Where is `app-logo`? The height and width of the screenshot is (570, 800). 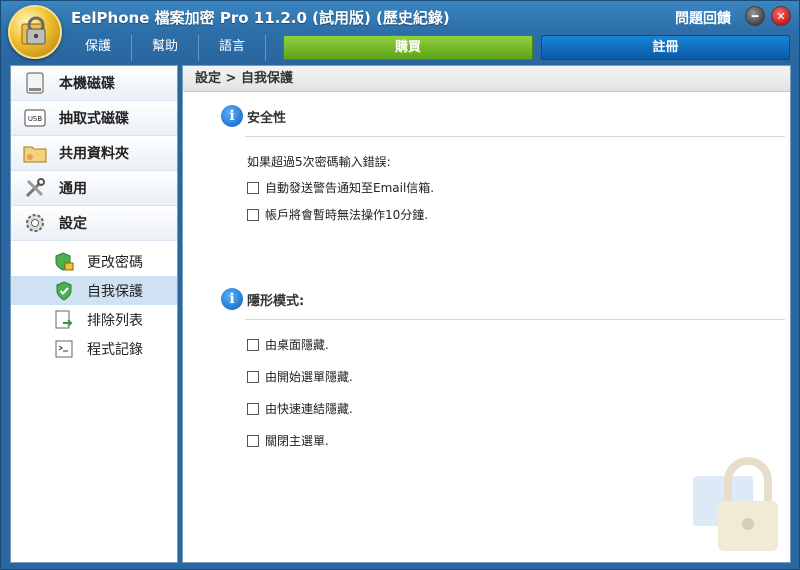
app-logo is located at coordinates (35, 32).